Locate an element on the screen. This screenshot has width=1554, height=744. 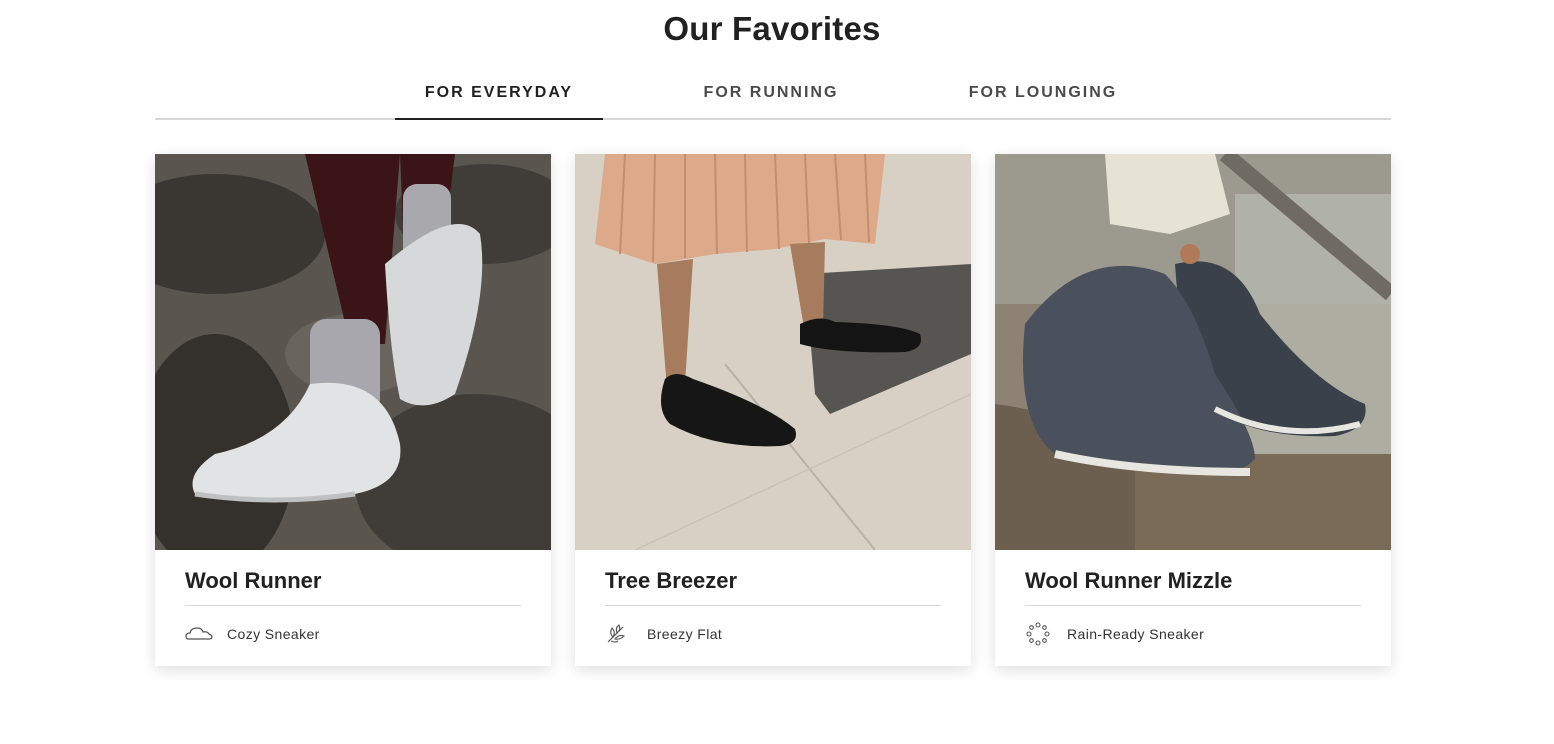
category-tabs: FOR EVERYDAY FOR RUNNING FOR LOUNGING is located at coordinates (773, 96).